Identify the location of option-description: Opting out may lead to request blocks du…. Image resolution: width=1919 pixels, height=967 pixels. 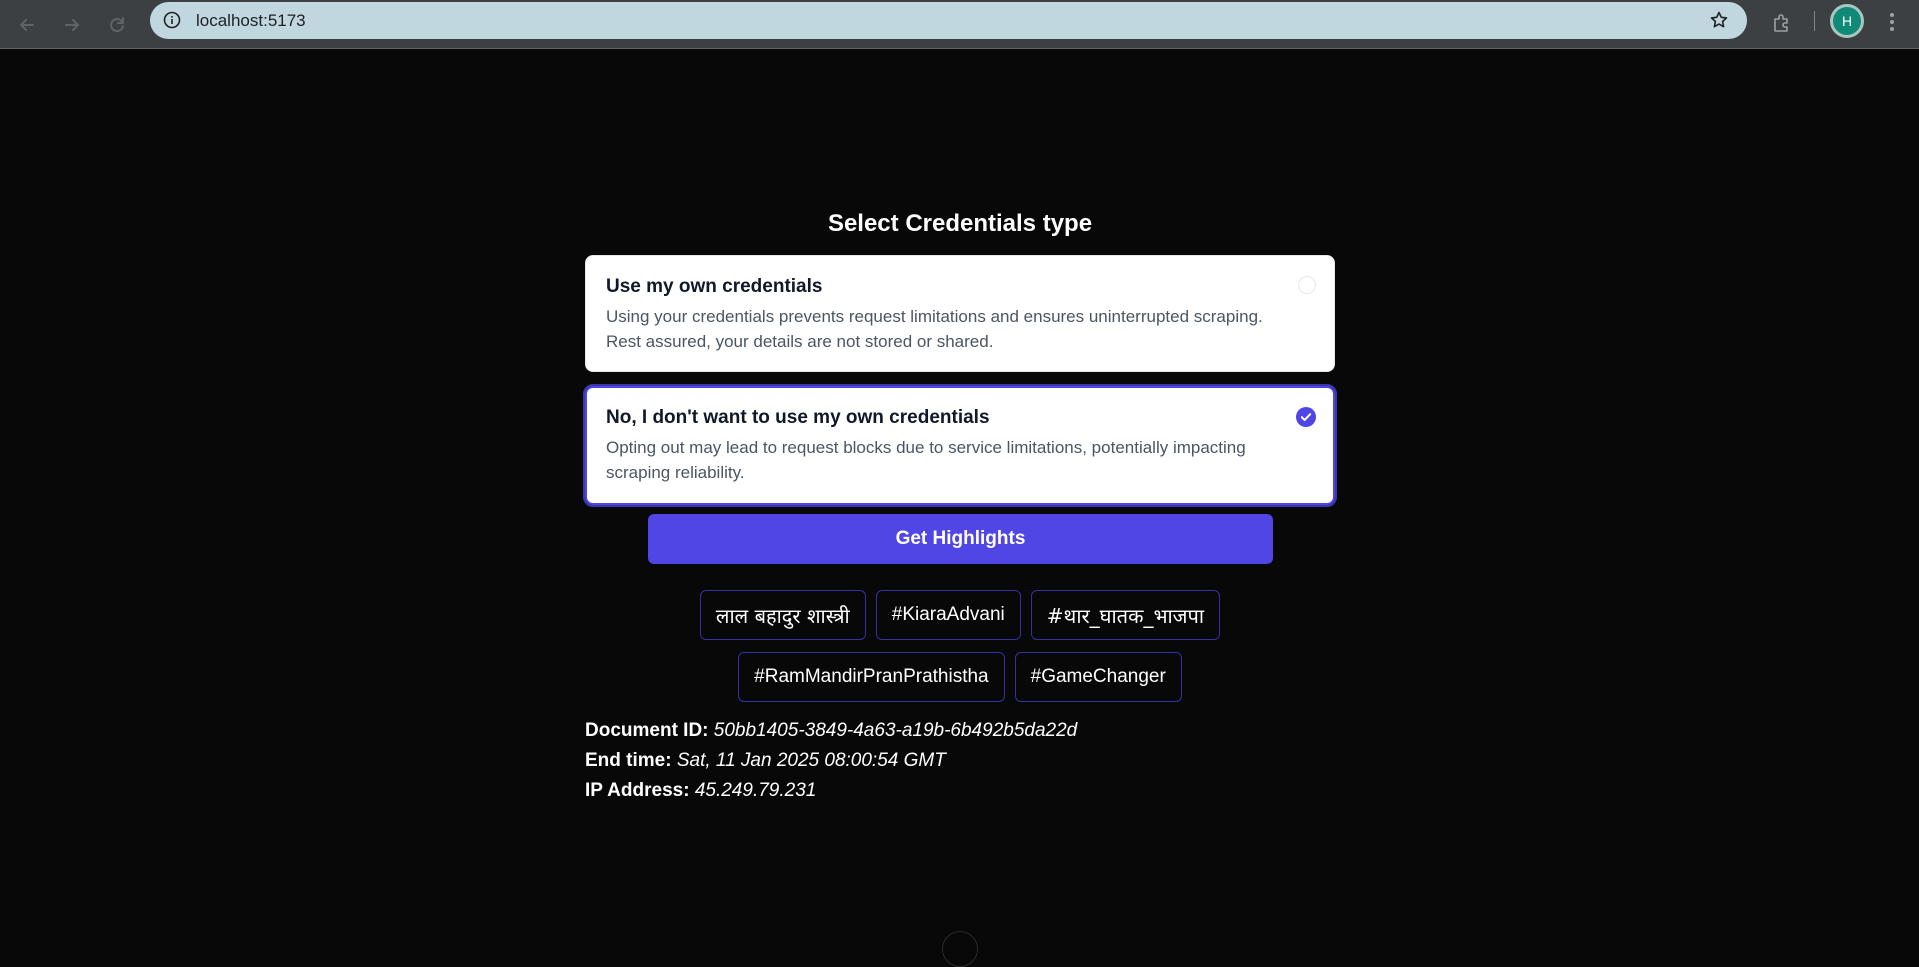
(926, 460).